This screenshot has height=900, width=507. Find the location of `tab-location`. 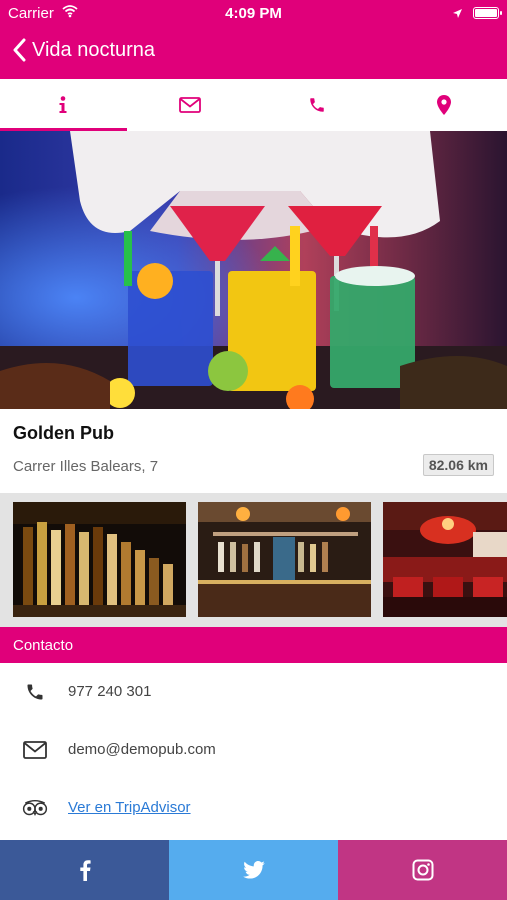

tab-location is located at coordinates (443, 105).